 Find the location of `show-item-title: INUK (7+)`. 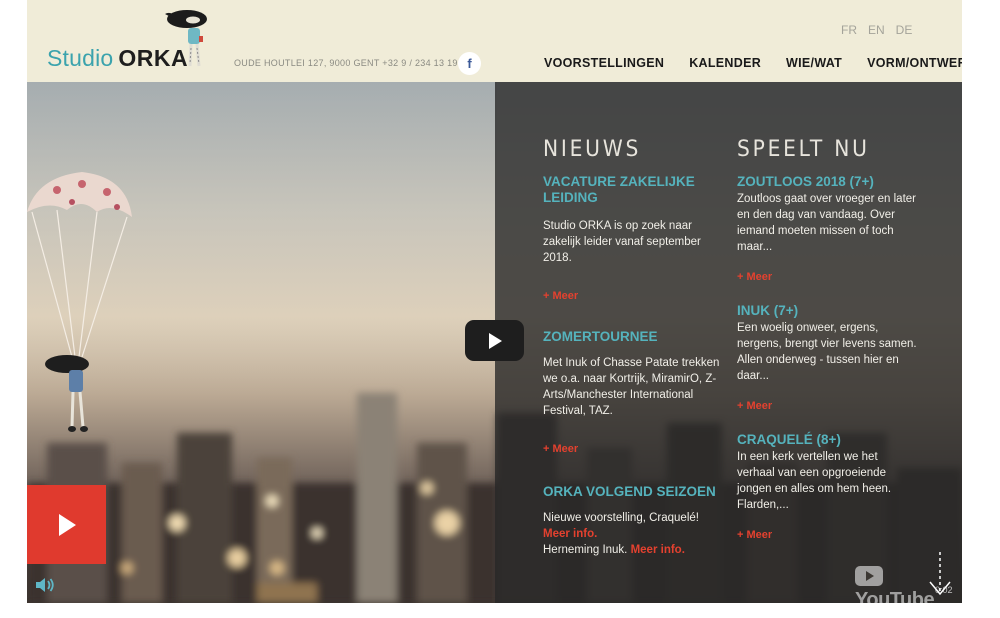

show-item-title: INUK (7+) is located at coordinates (827, 311).